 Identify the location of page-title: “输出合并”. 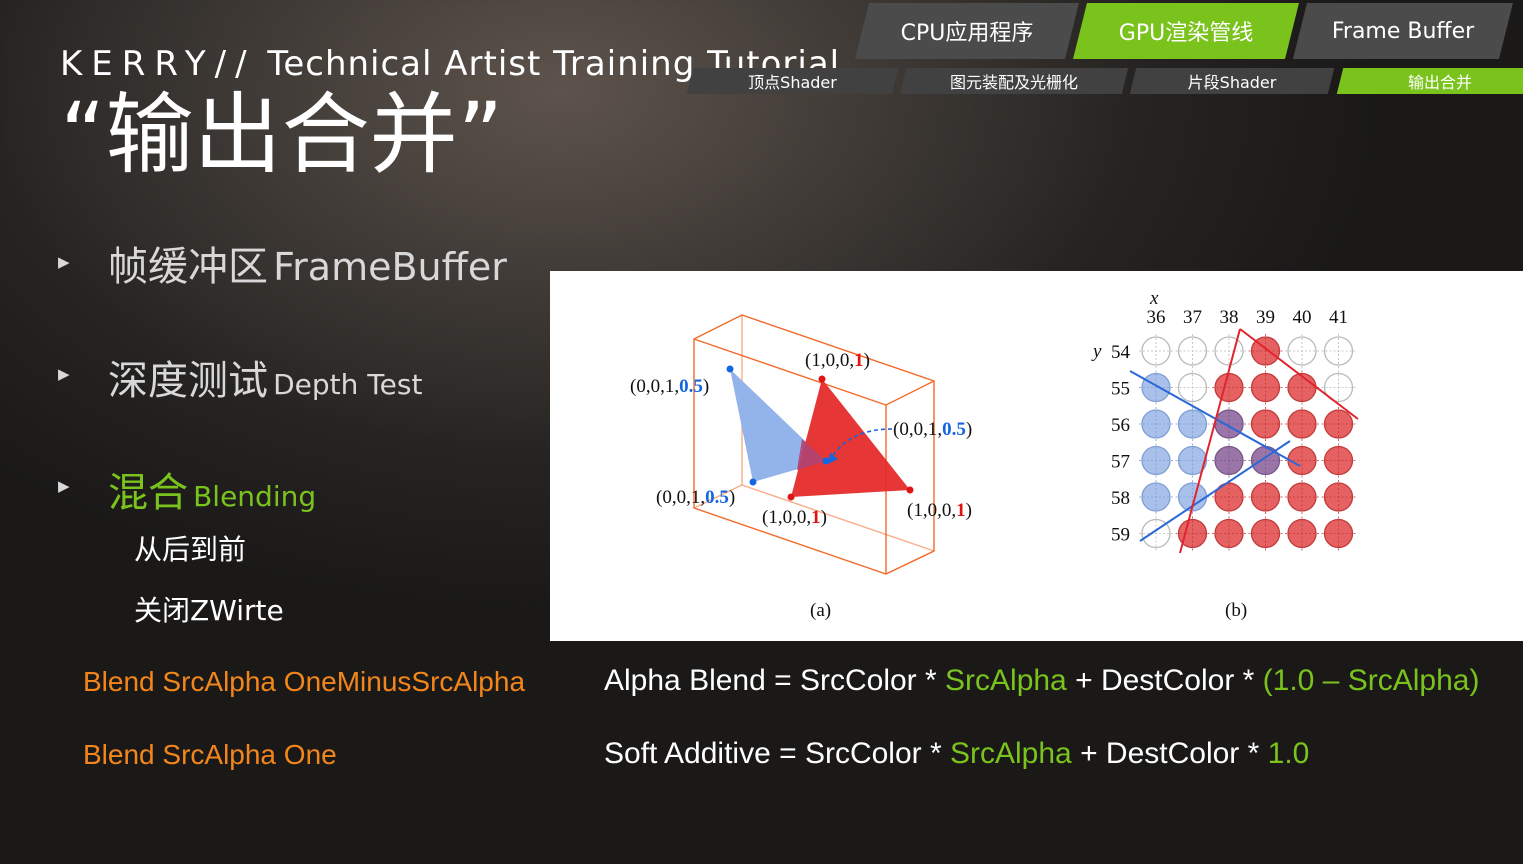
(282, 134).